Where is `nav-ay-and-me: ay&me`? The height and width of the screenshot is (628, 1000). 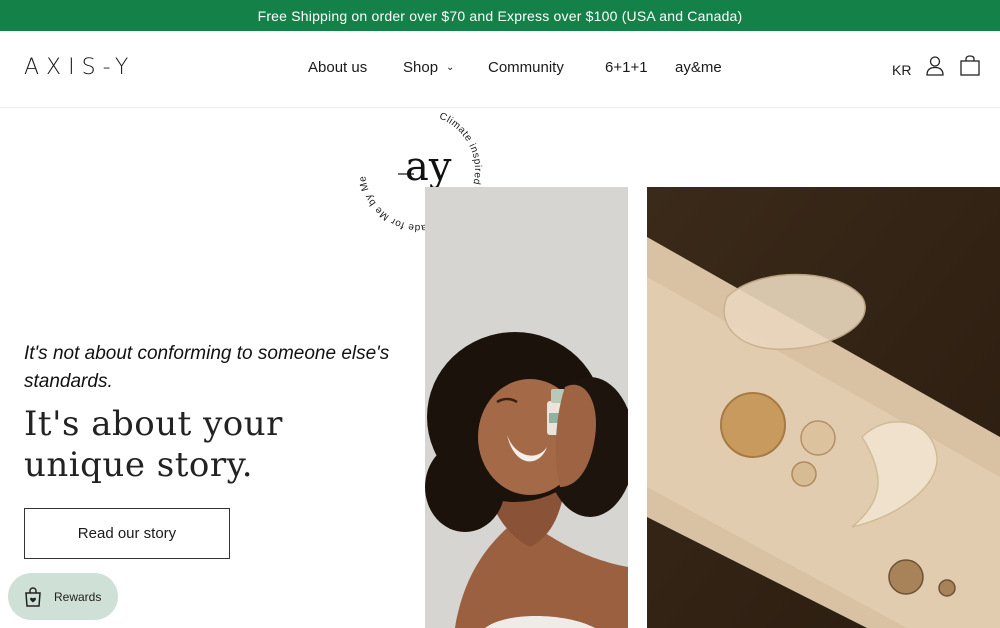
nav-ay-and-me: ay&me is located at coordinates (698, 67).